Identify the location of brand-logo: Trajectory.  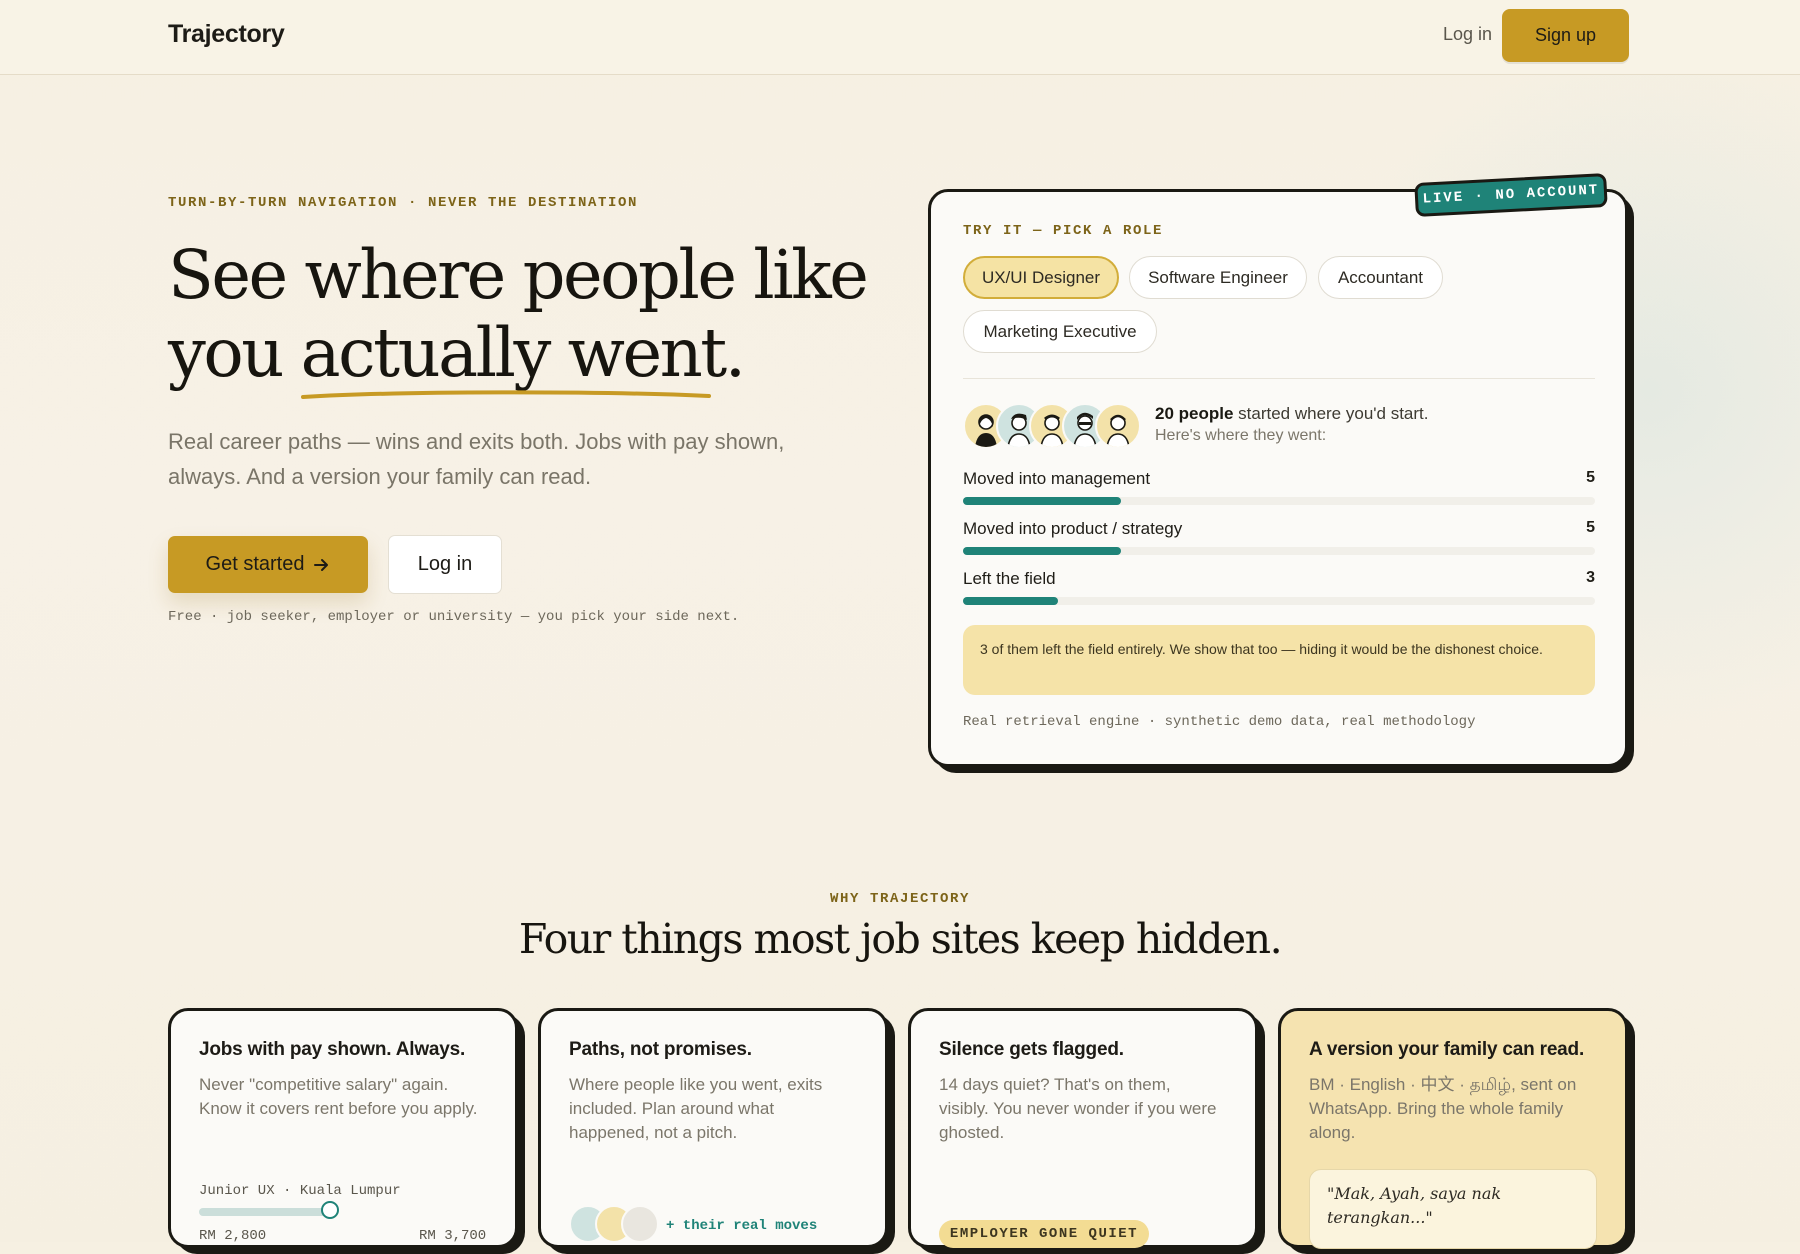
(226, 34).